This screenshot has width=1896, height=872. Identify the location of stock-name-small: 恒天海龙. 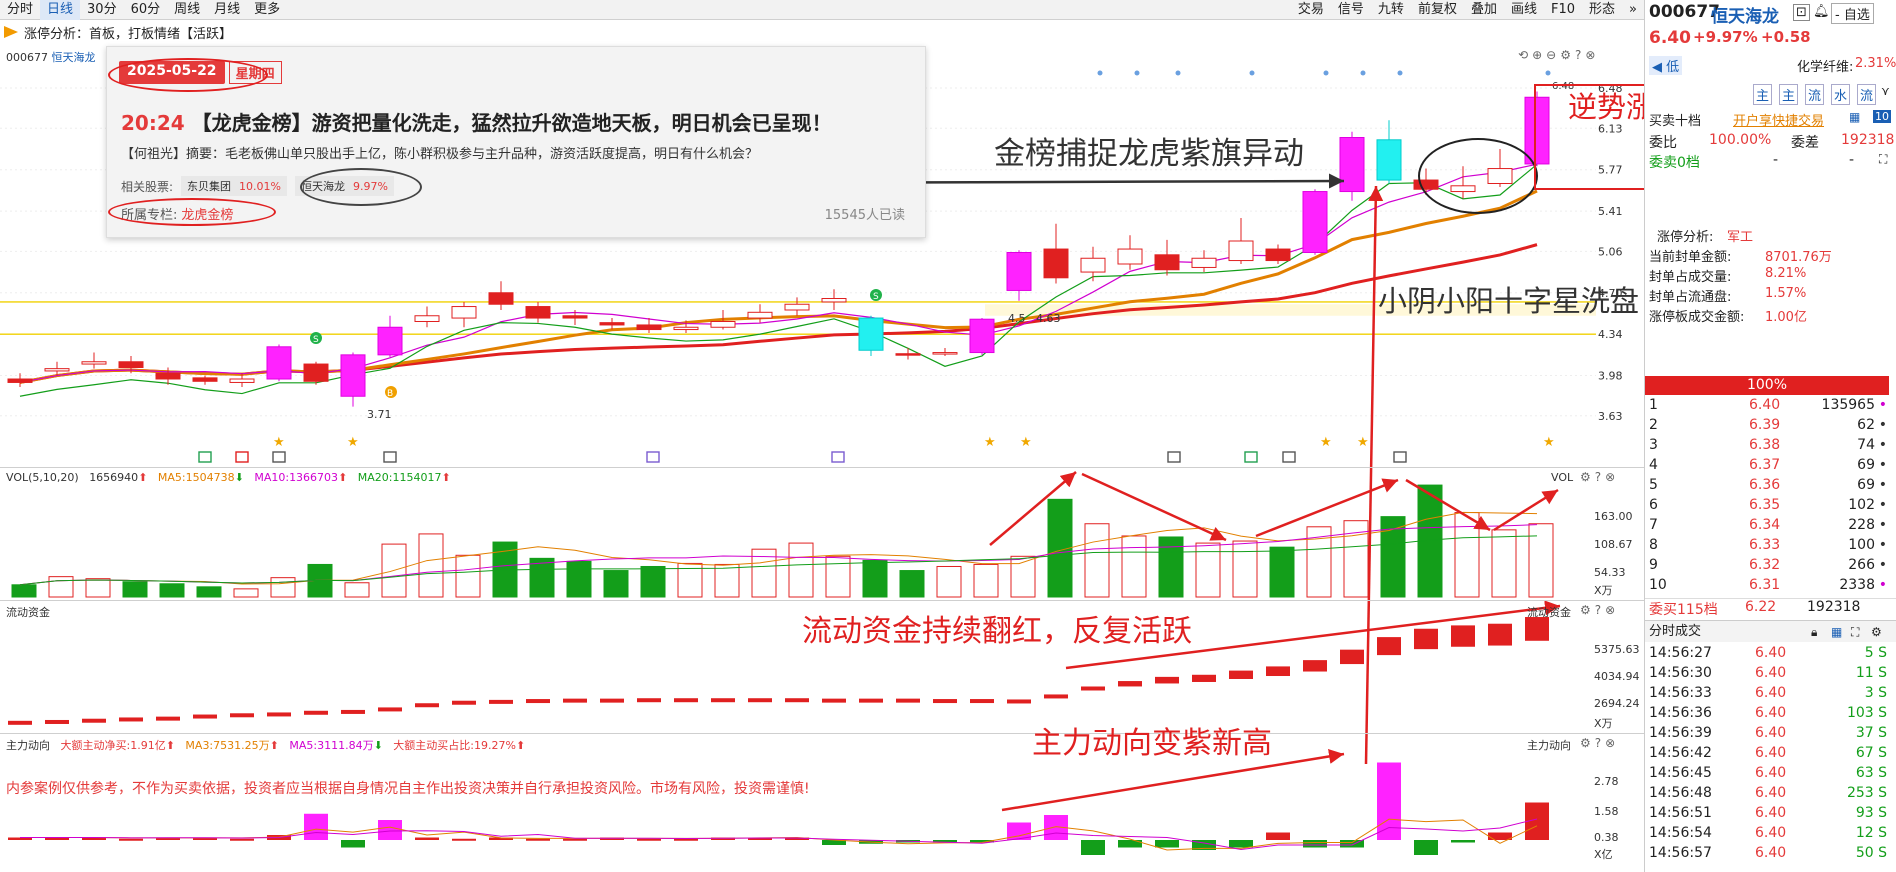
(73, 57).